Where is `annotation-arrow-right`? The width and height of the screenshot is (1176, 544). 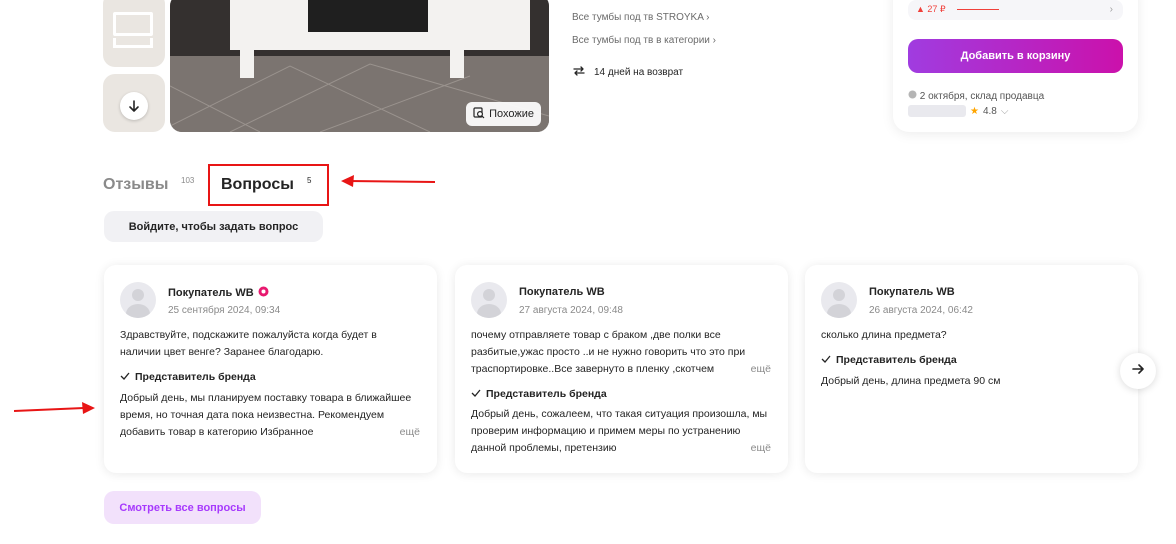 annotation-arrow-right is located at coordinates (54, 410).